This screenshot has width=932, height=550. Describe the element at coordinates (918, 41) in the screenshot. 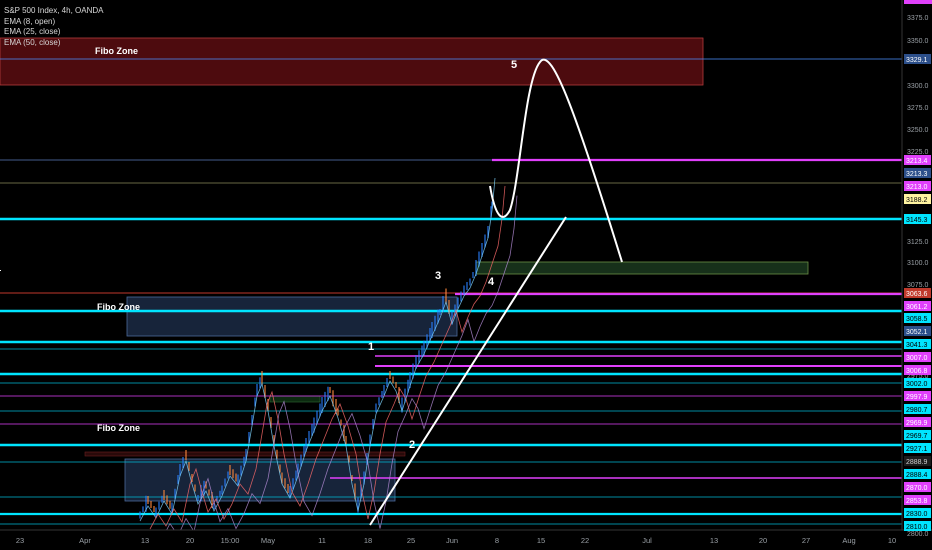

I see `price-tick-label: 3350.0` at that location.